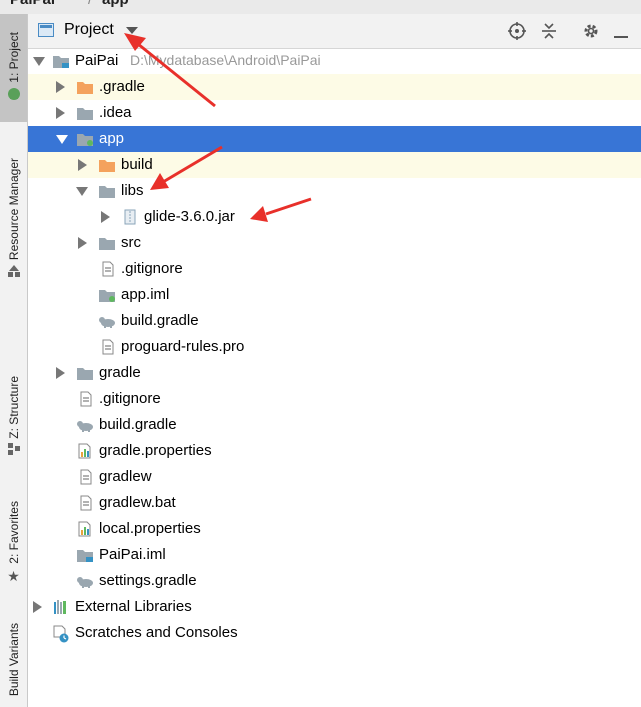 The width and height of the screenshot is (641, 707). I want to click on tree-item-app: app, so click(334, 139).